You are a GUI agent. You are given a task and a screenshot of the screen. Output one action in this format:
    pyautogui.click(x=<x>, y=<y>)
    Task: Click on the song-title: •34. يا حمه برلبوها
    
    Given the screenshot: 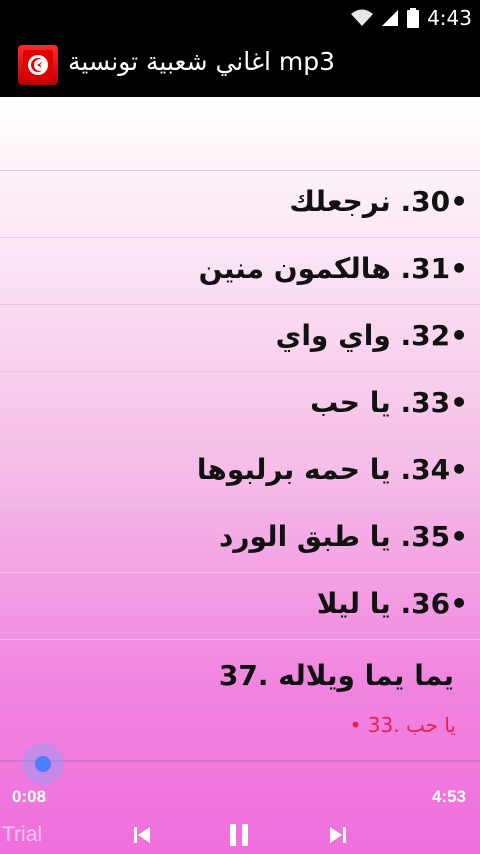 What is the action you would take?
    pyautogui.click(x=332, y=469)
    